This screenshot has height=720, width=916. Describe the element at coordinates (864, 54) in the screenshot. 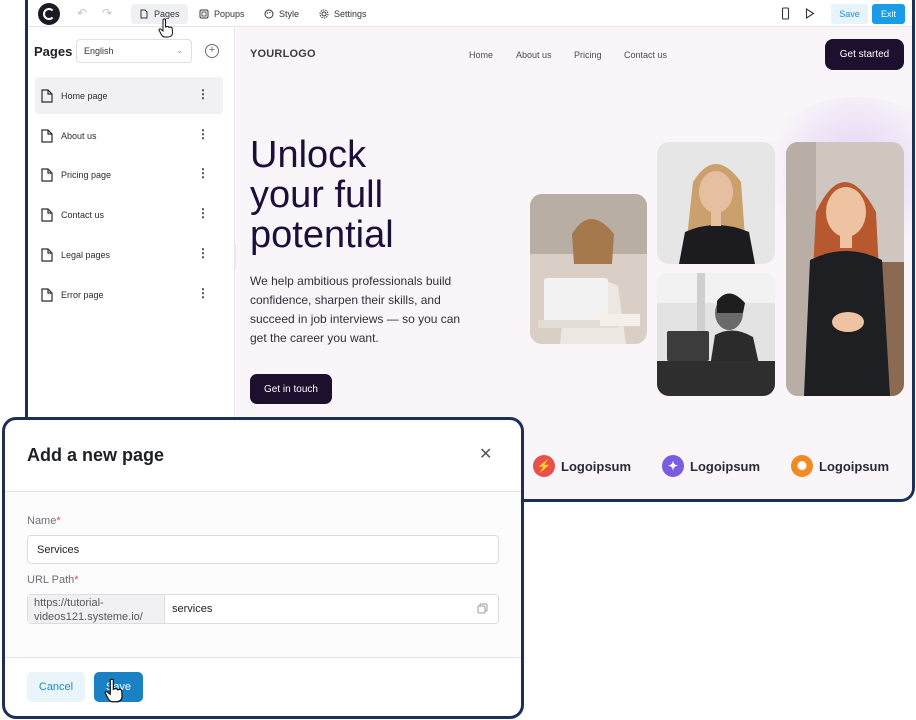

I see `get-started-button: Get started` at that location.